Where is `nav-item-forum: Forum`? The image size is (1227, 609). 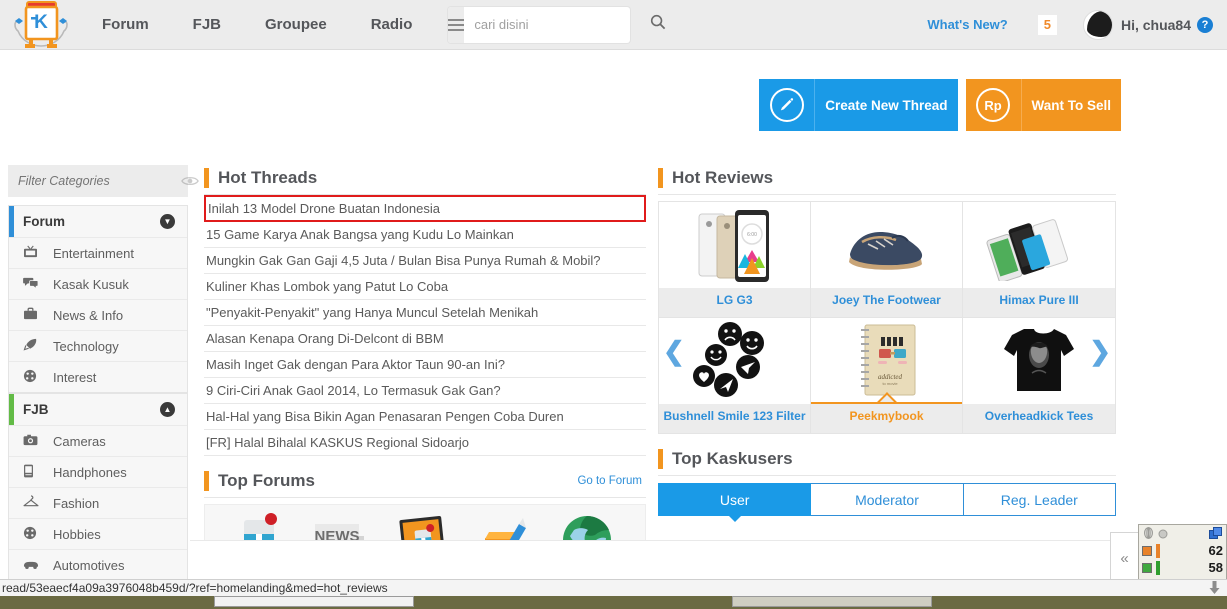
nav-item-forum: Forum is located at coordinates (125, 25).